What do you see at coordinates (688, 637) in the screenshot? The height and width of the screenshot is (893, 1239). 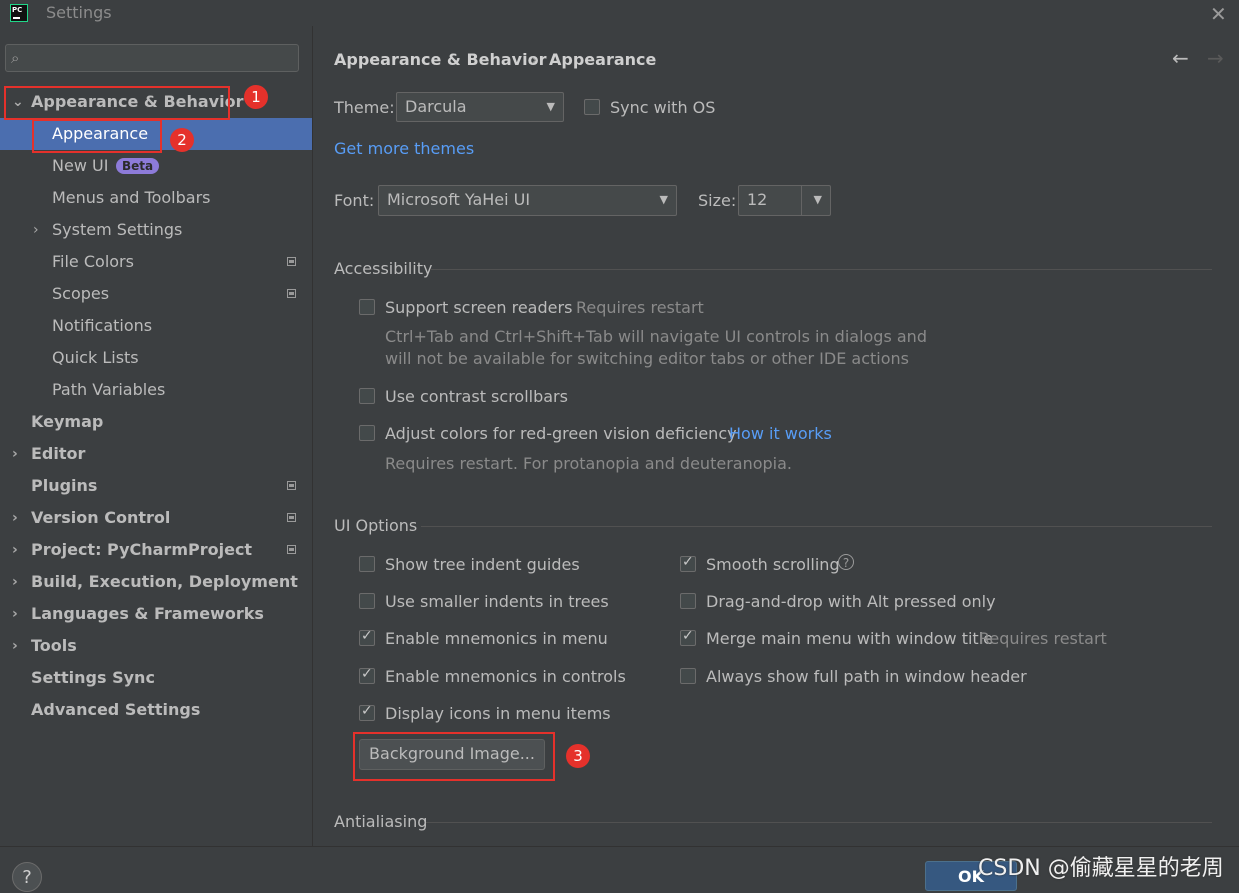 I see `merge-main-menu-checkbox` at bounding box center [688, 637].